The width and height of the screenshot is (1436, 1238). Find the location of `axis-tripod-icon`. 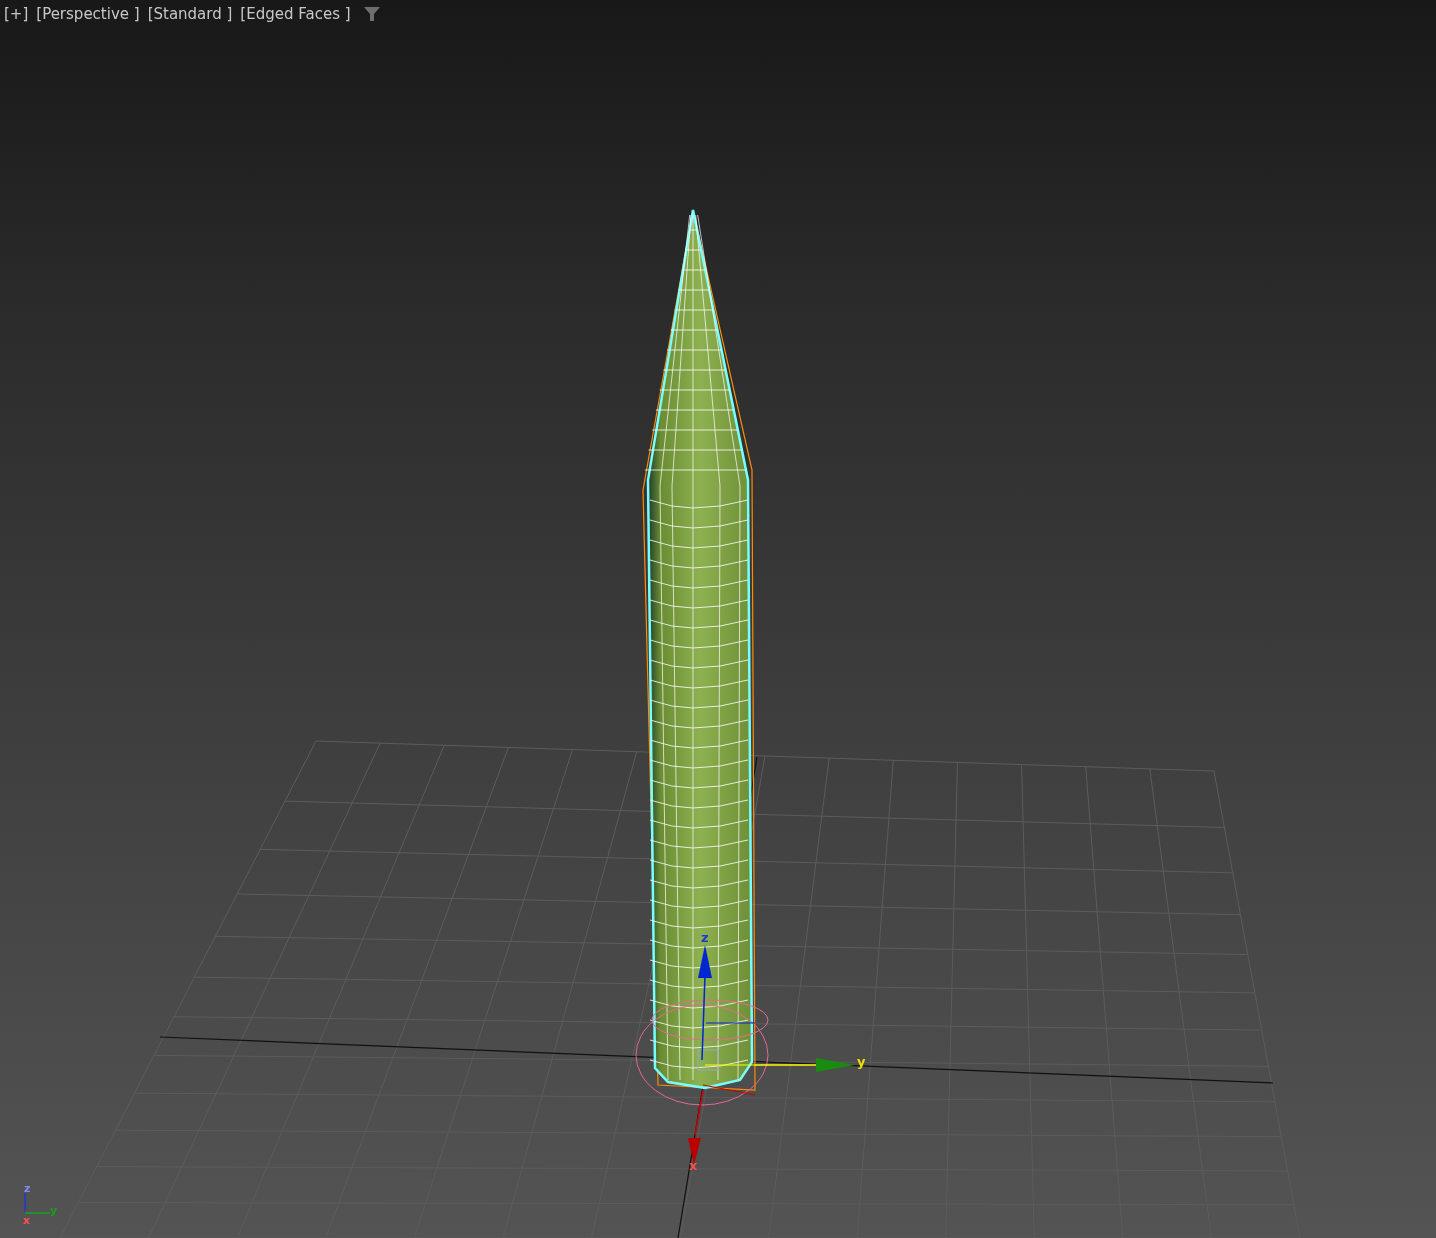

axis-tripod-icon is located at coordinates (37, 1203).